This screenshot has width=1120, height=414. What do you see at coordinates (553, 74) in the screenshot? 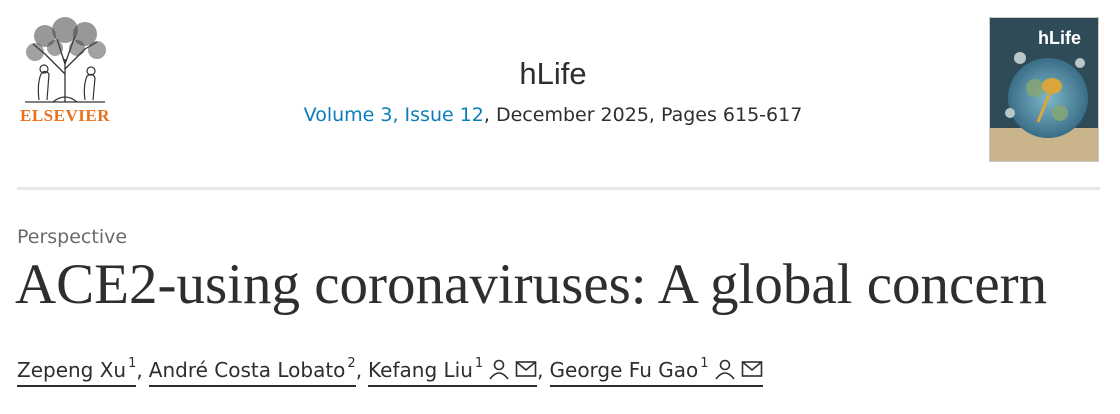
I see `journal-title-link: hLife` at bounding box center [553, 74].